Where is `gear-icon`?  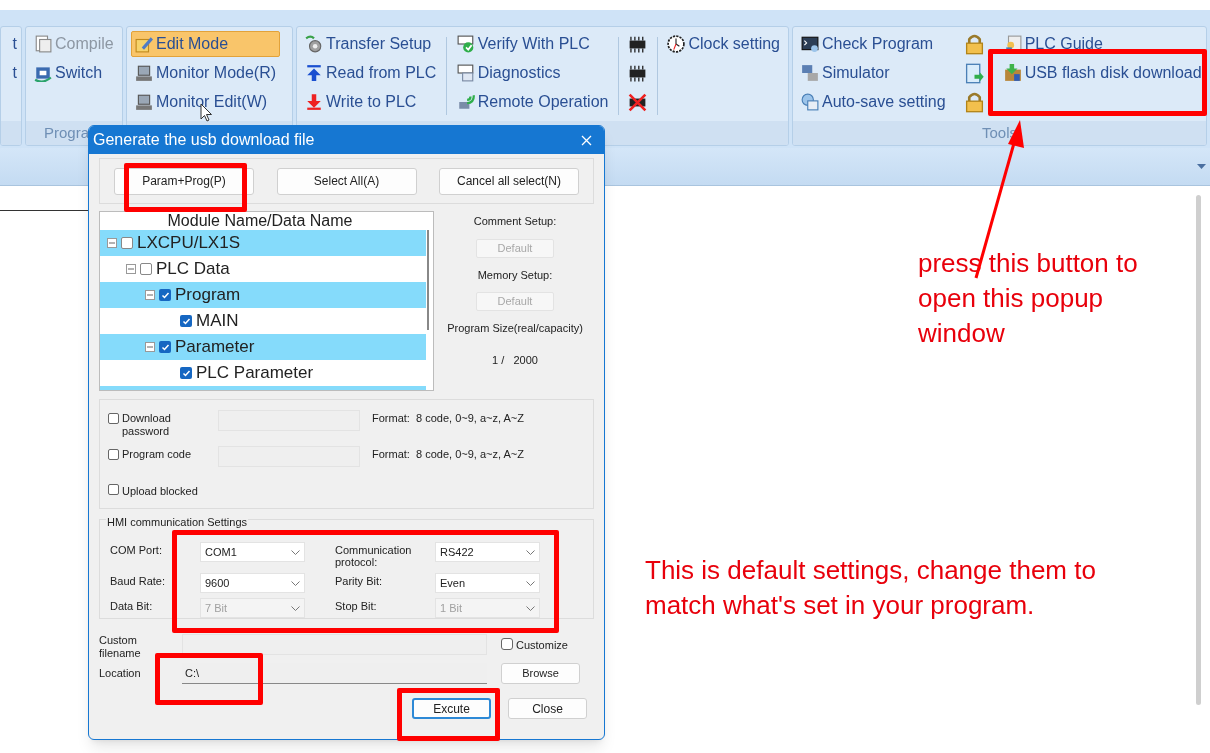
gear-icon is located at coordinates (314, 44).